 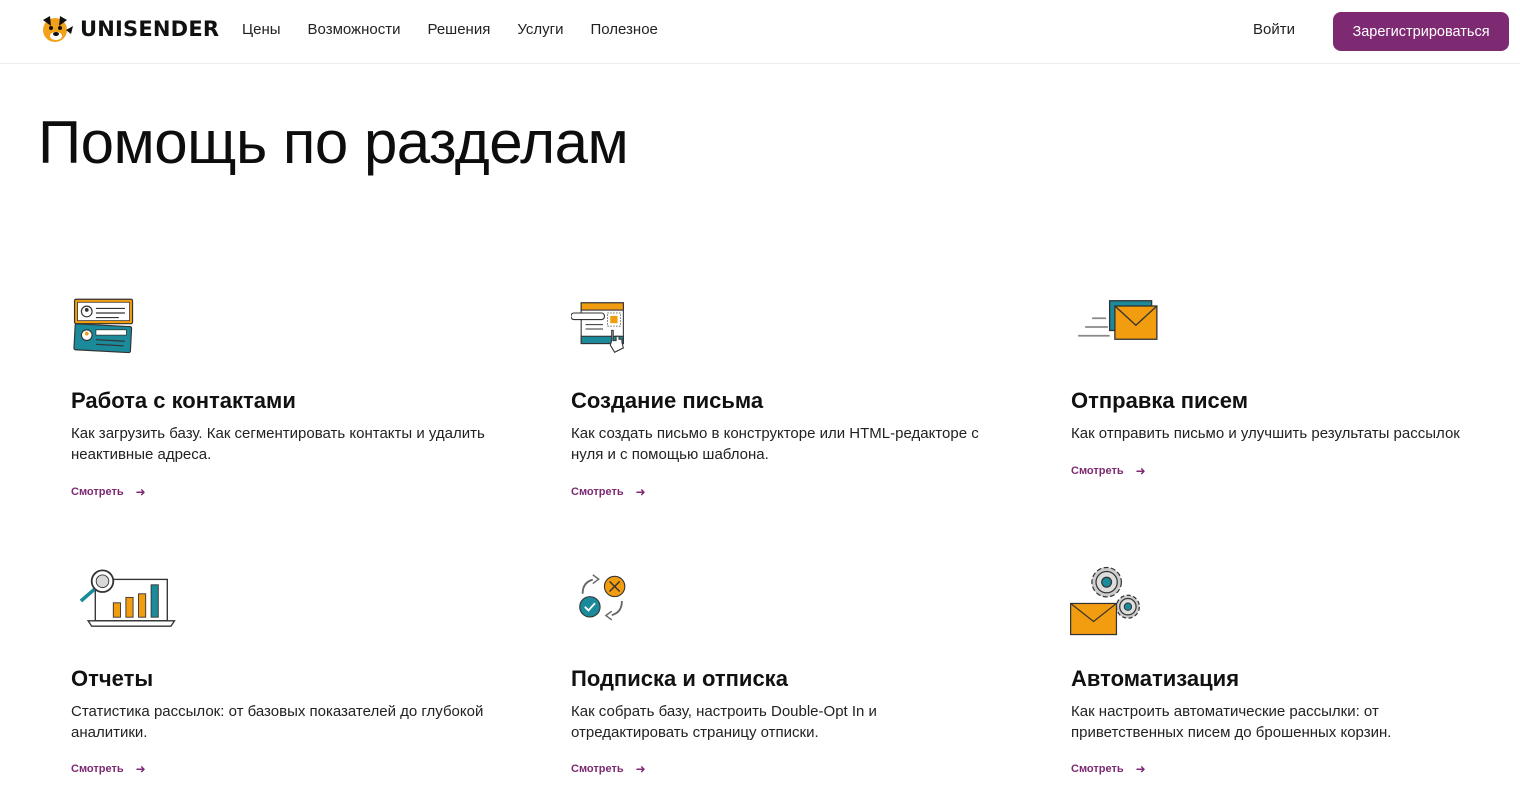 I want to click on dog-logo-icon, so click(x=58, y=29).